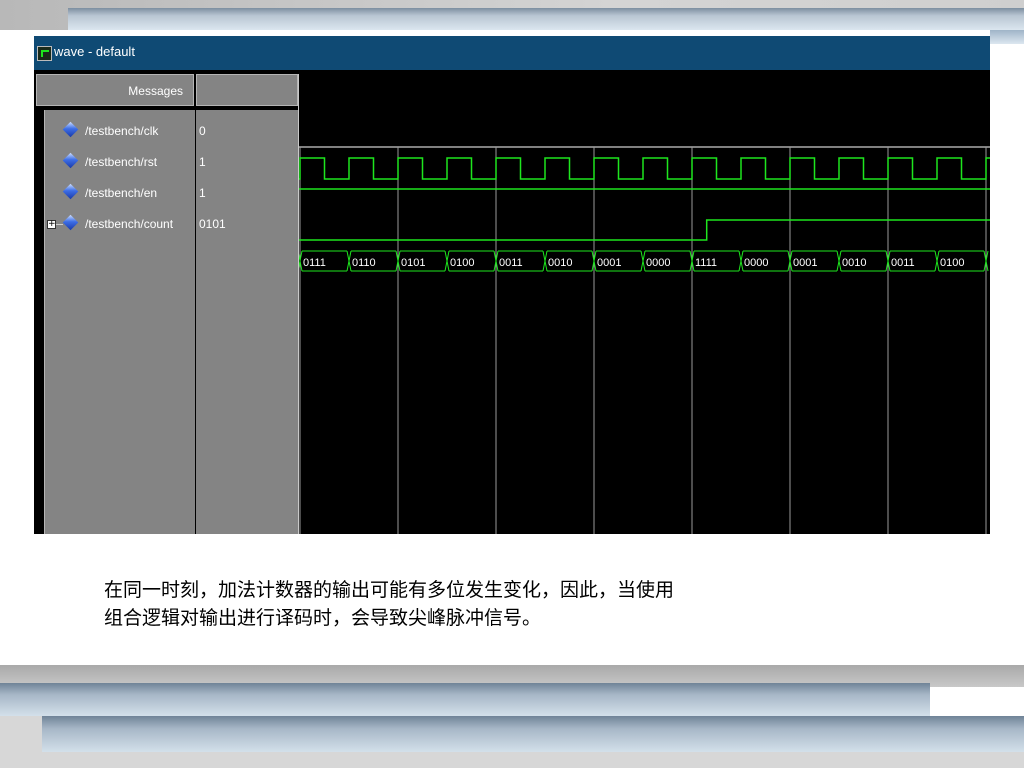  I want to click on caption-line-2: 组合逻辑对输出进行译码时，会导致尖峰脉冲信号。, so click(323, 618).